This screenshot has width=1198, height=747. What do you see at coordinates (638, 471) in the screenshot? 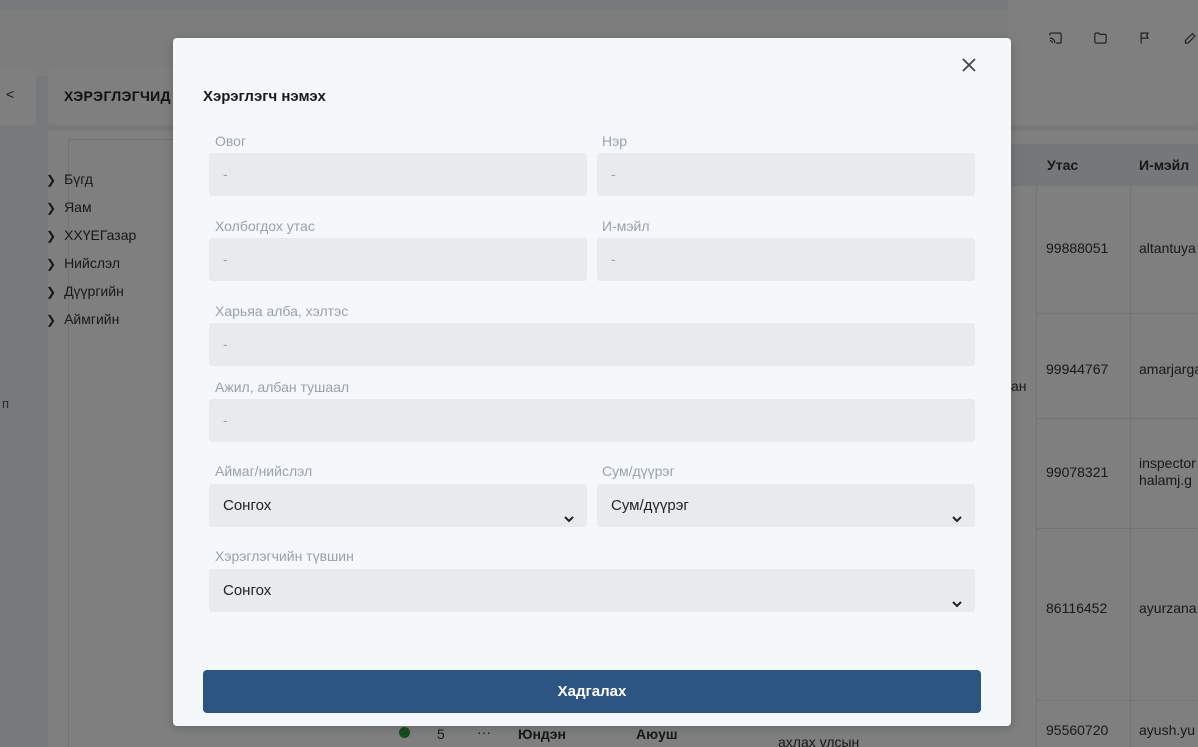
I see `district-label: Сум/дүүрэг` at bounding box center [638, 471].